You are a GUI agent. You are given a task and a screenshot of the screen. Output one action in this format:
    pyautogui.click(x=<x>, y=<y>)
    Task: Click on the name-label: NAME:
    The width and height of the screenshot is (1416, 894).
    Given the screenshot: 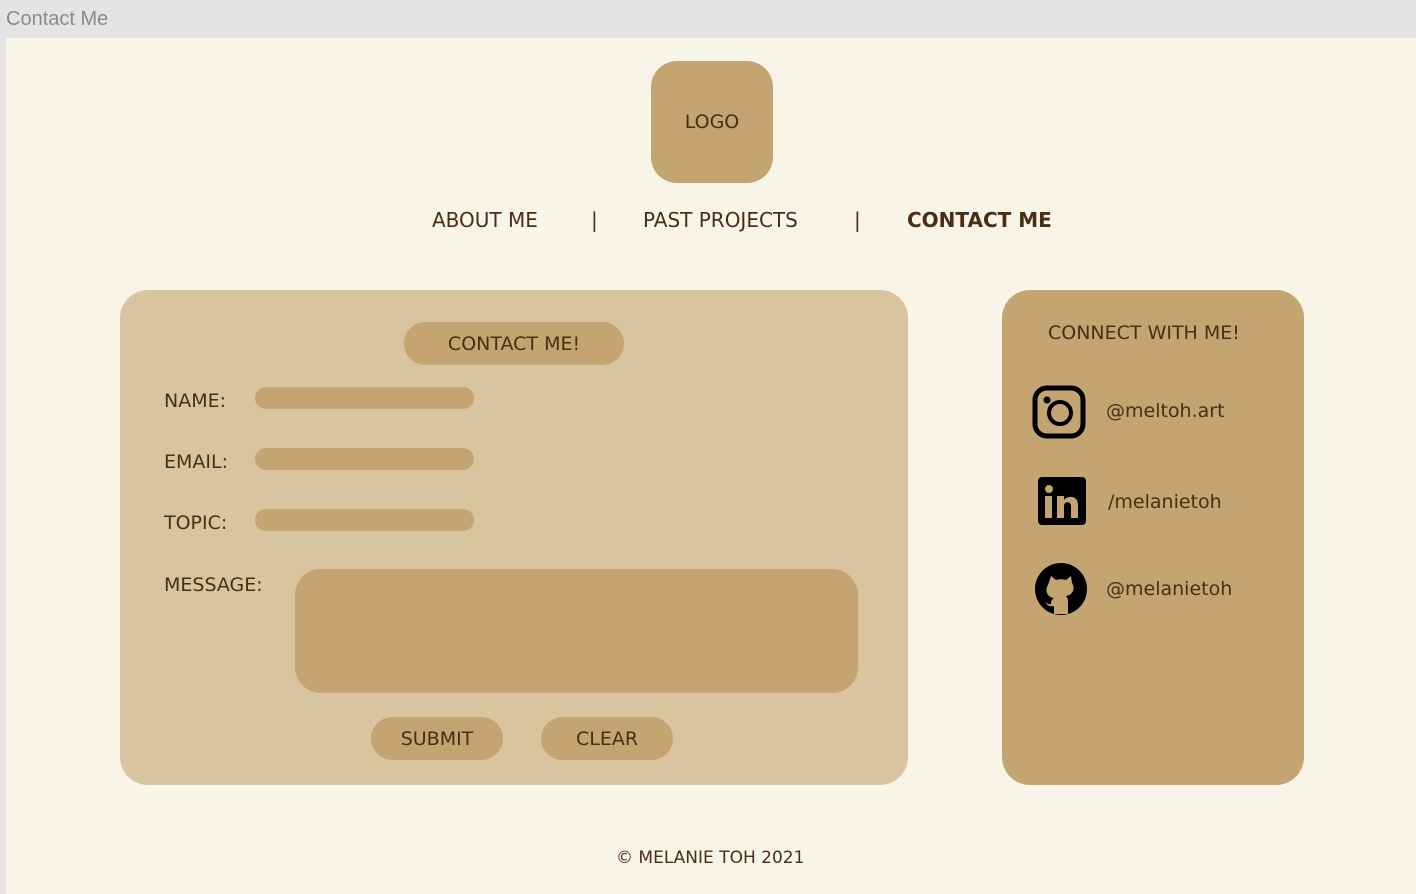 What is the action you would take?
    pyautogui.click(x=195, y=401)
    